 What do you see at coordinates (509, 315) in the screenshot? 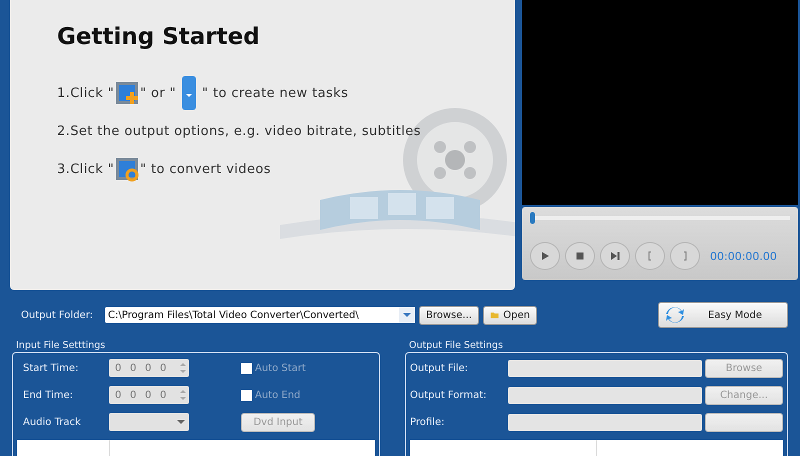
I see `open-button: Open` at bounding box center [509, 315].